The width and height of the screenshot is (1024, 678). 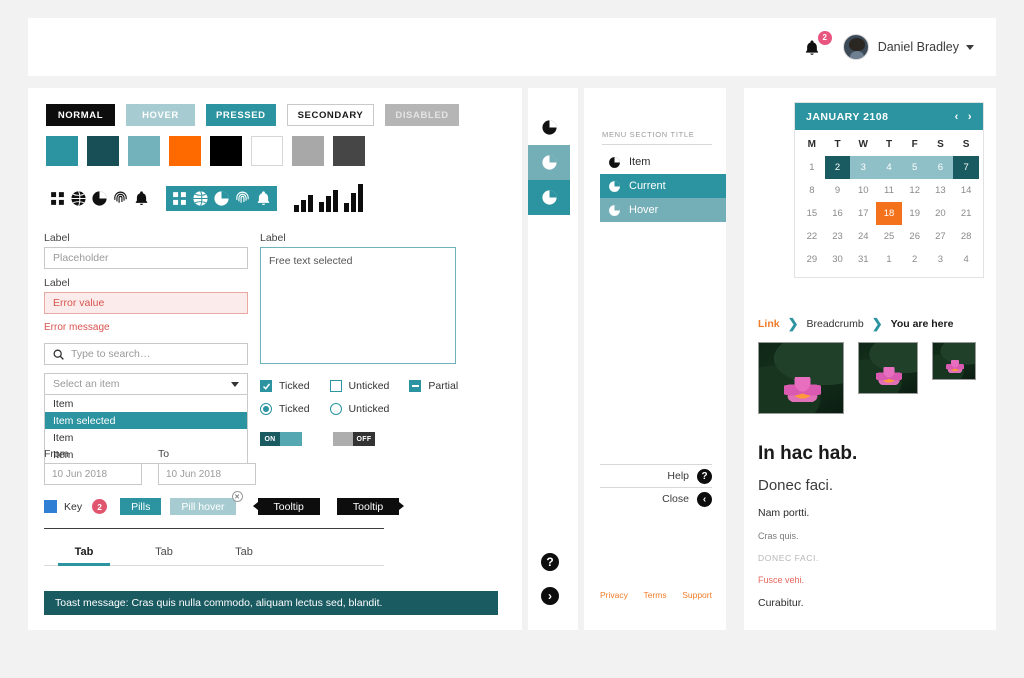 I want to click on rail-item-active, so click(x=549, y=197).